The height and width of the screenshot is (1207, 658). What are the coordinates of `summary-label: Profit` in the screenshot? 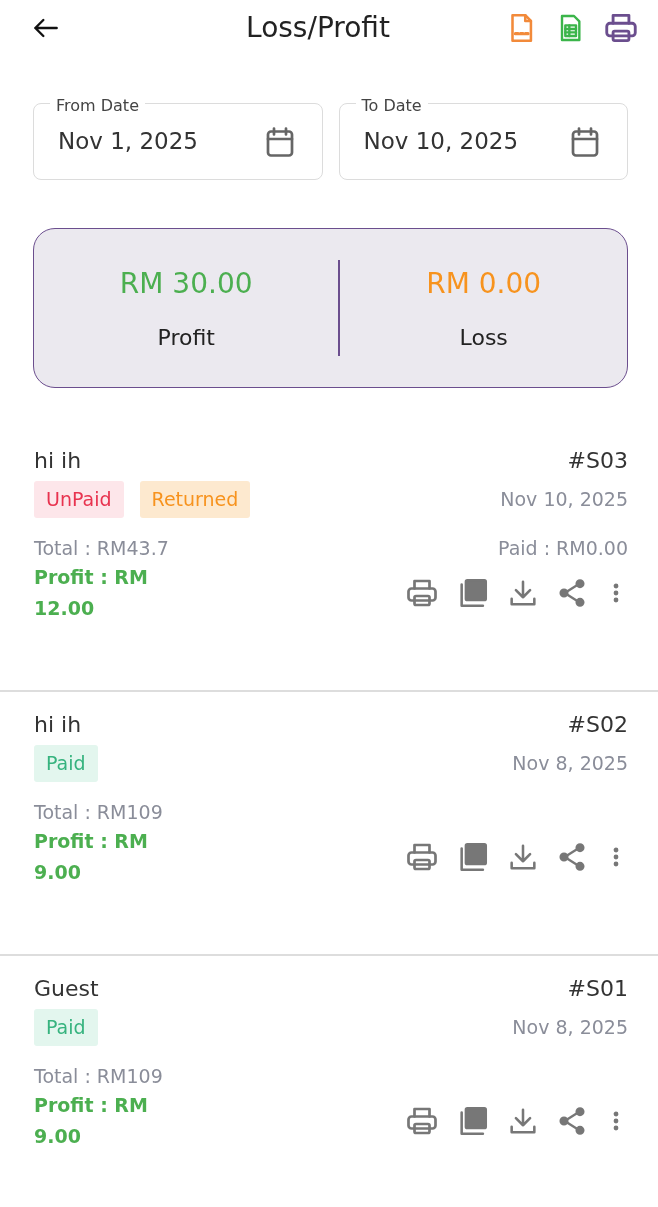 It's located at (186, 337).